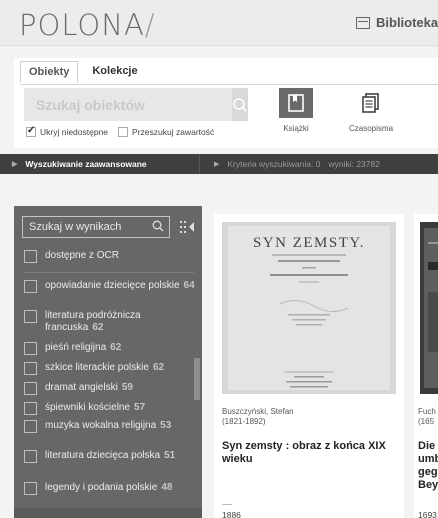 This screenshot has height=518, width=438. I want to click on facet-count: 59, so click(127, 387).